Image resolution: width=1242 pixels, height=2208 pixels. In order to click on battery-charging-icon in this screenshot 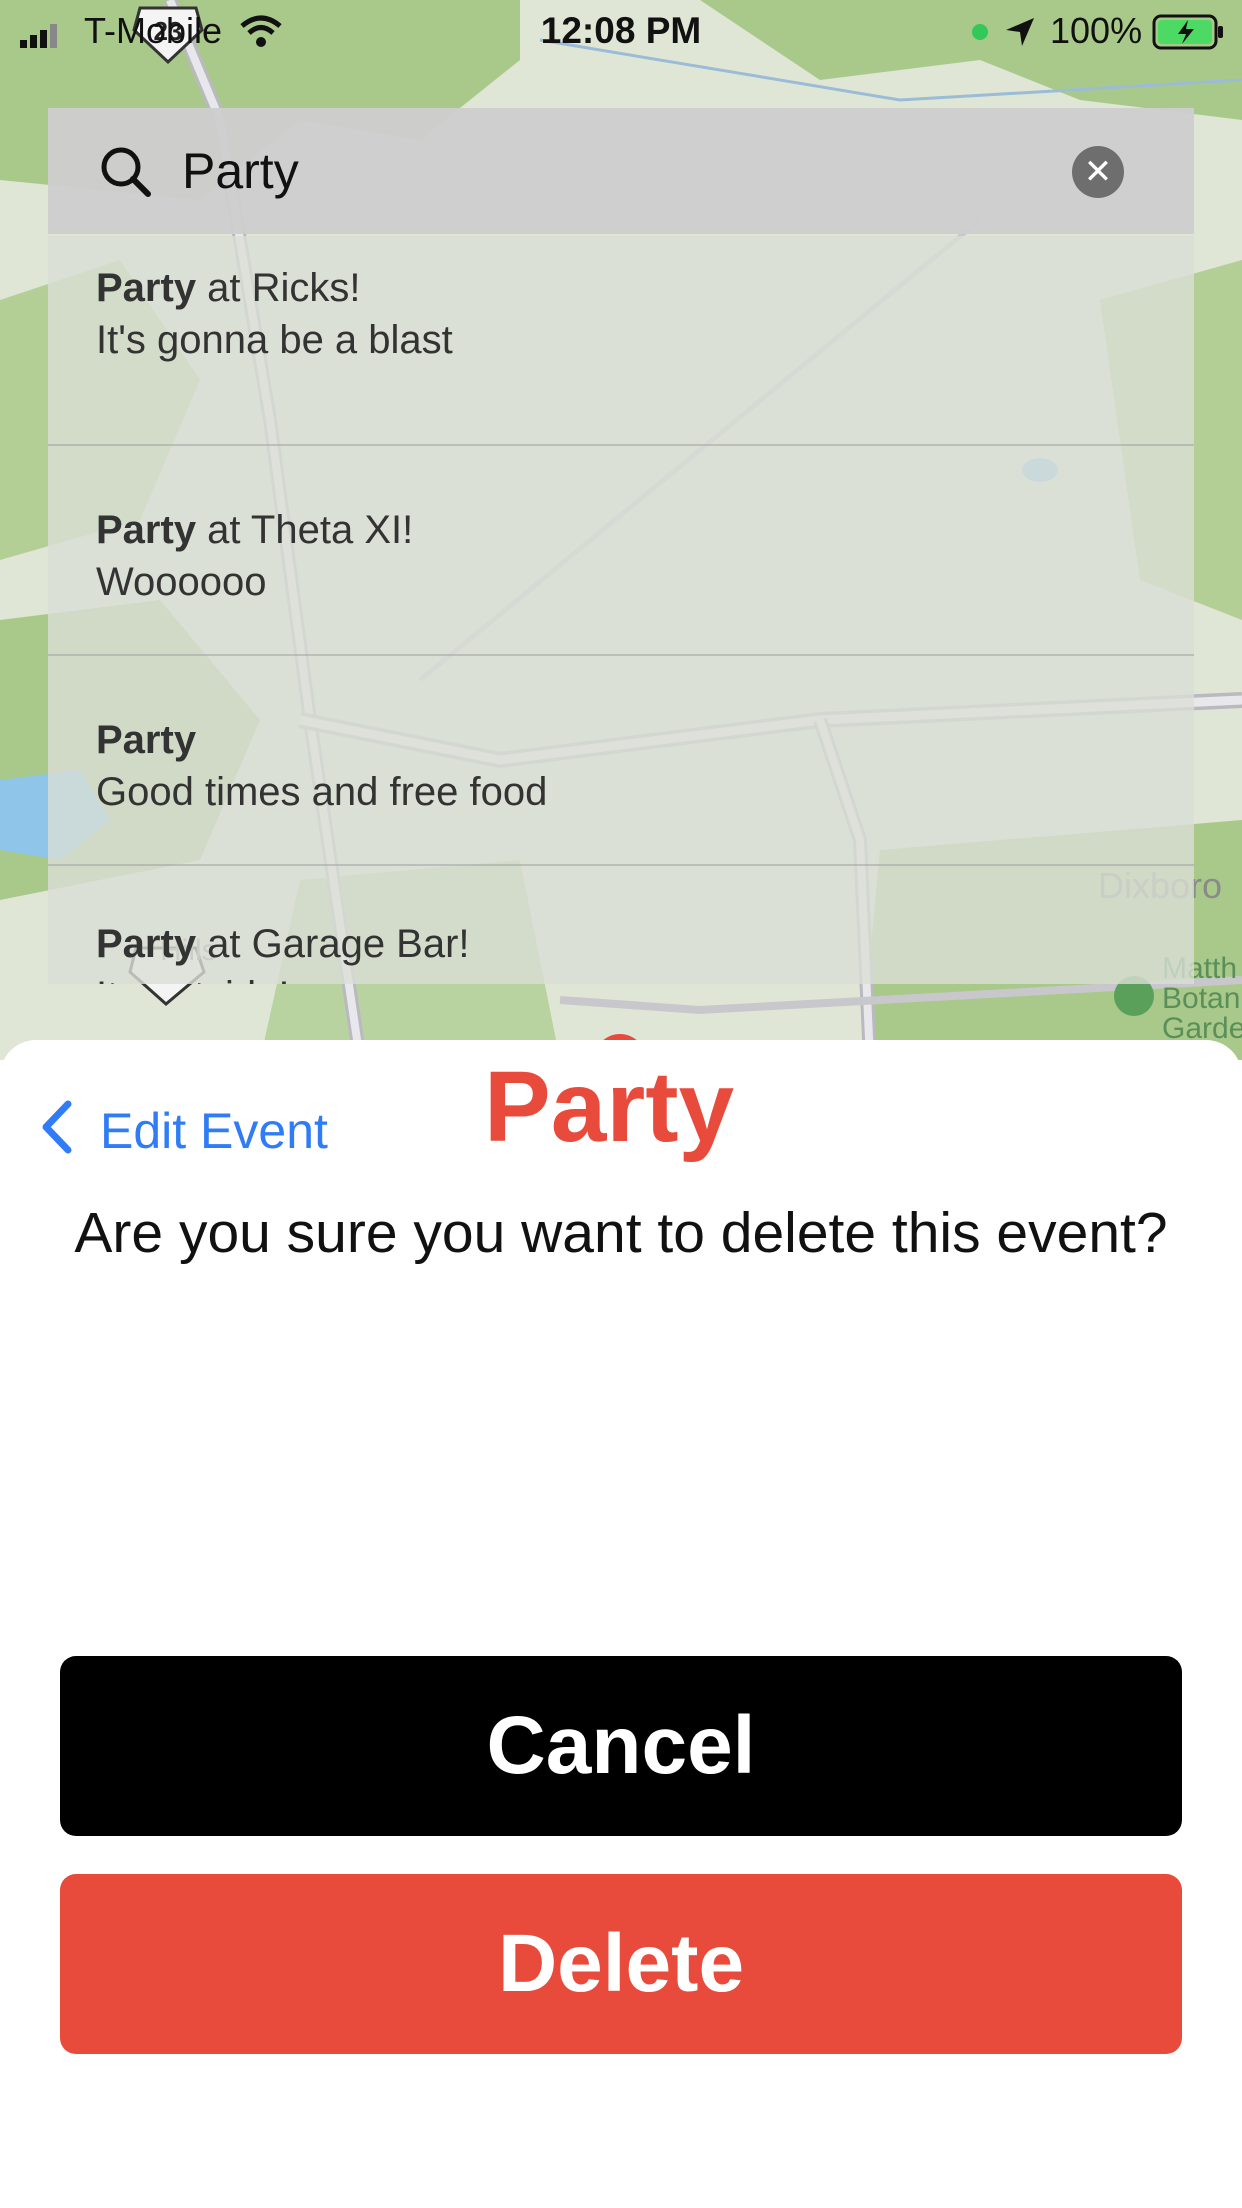, I will do `click(1187, 32)`.